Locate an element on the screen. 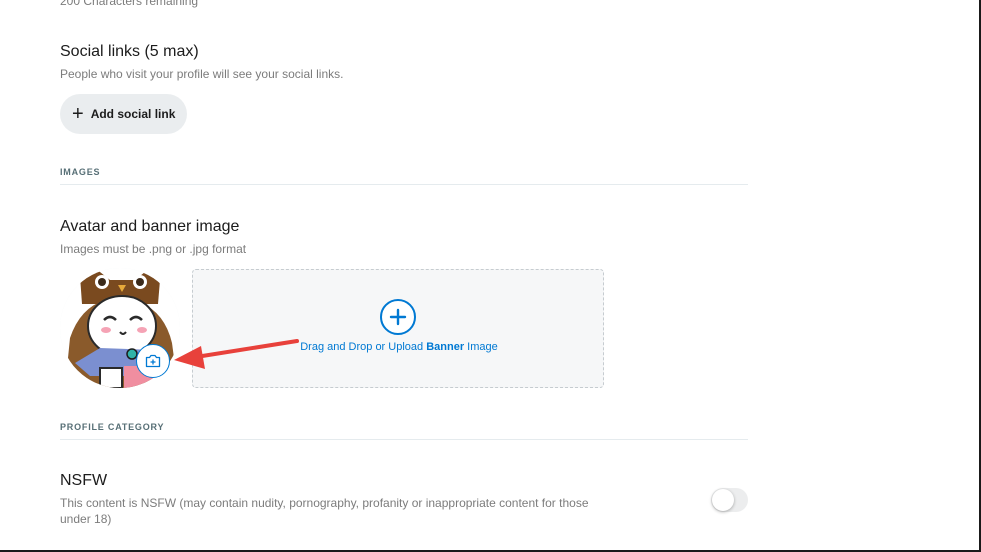 This screenshot has height=552, width=981. add-social-link-label: Add social link is located at coordinates (133, 114).